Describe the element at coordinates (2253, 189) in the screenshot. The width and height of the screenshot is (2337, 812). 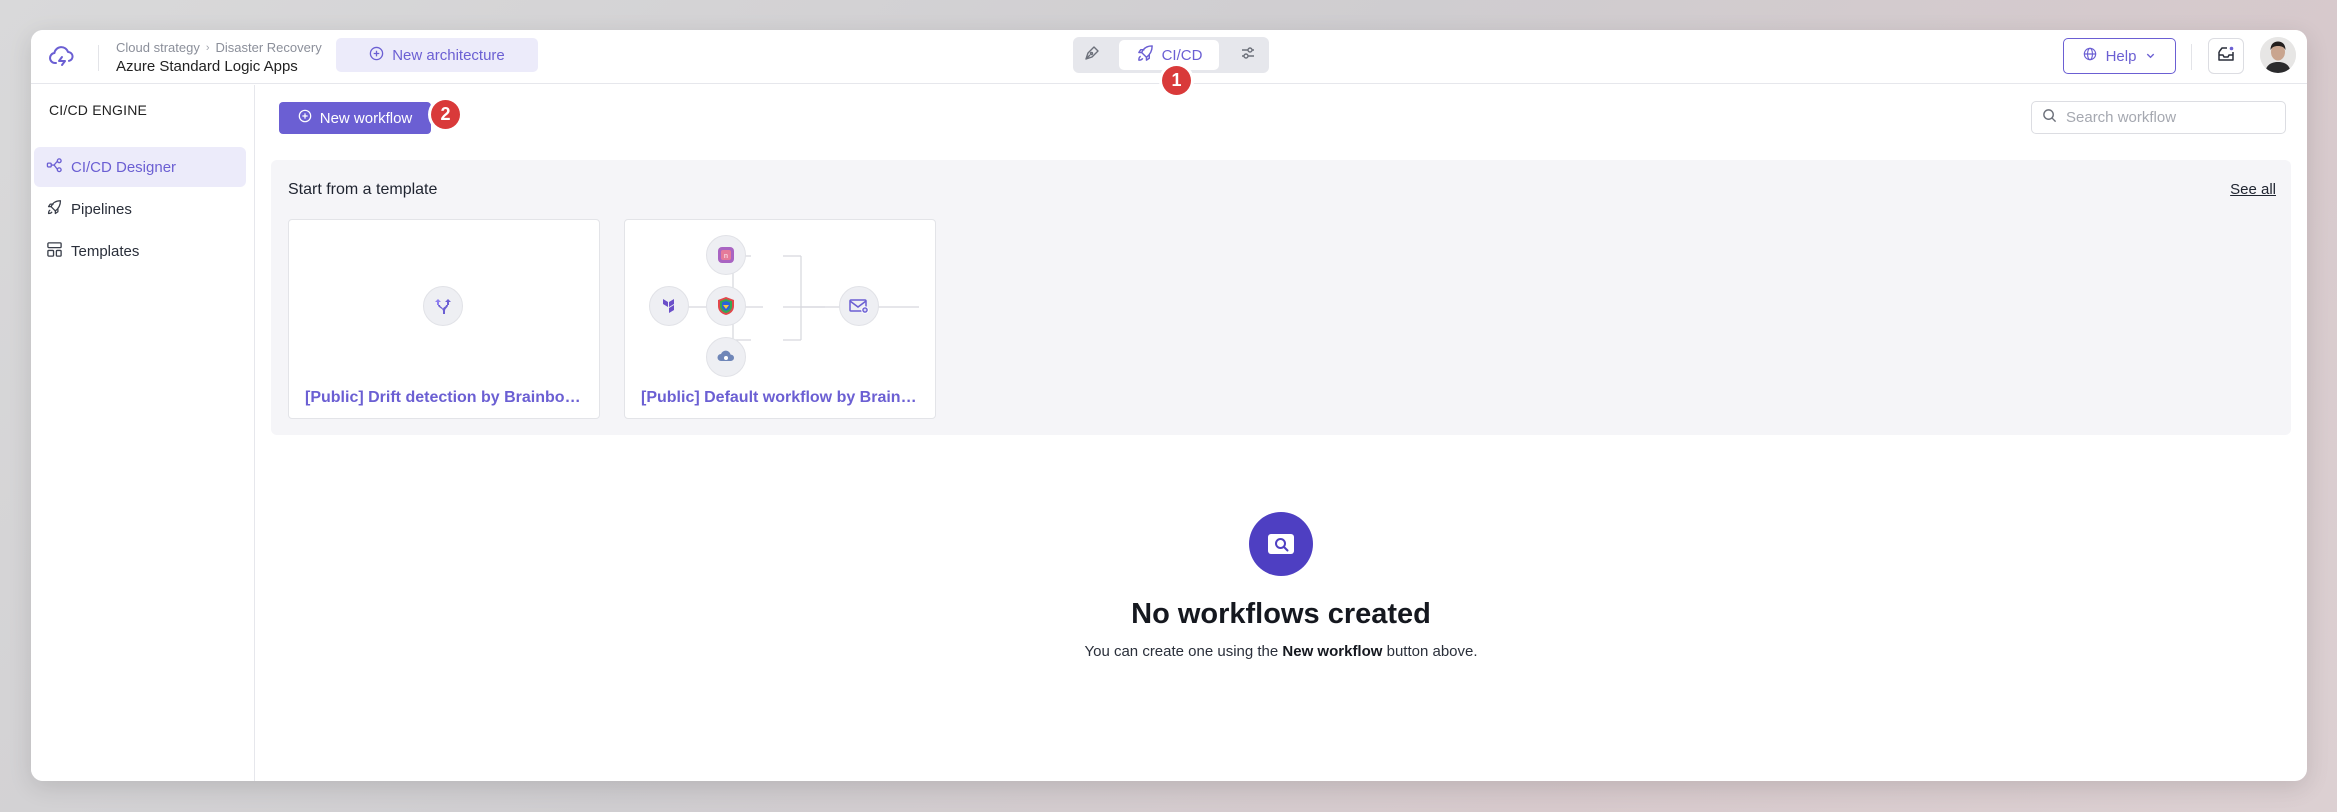
I see `see-all-link: See all` at that location.